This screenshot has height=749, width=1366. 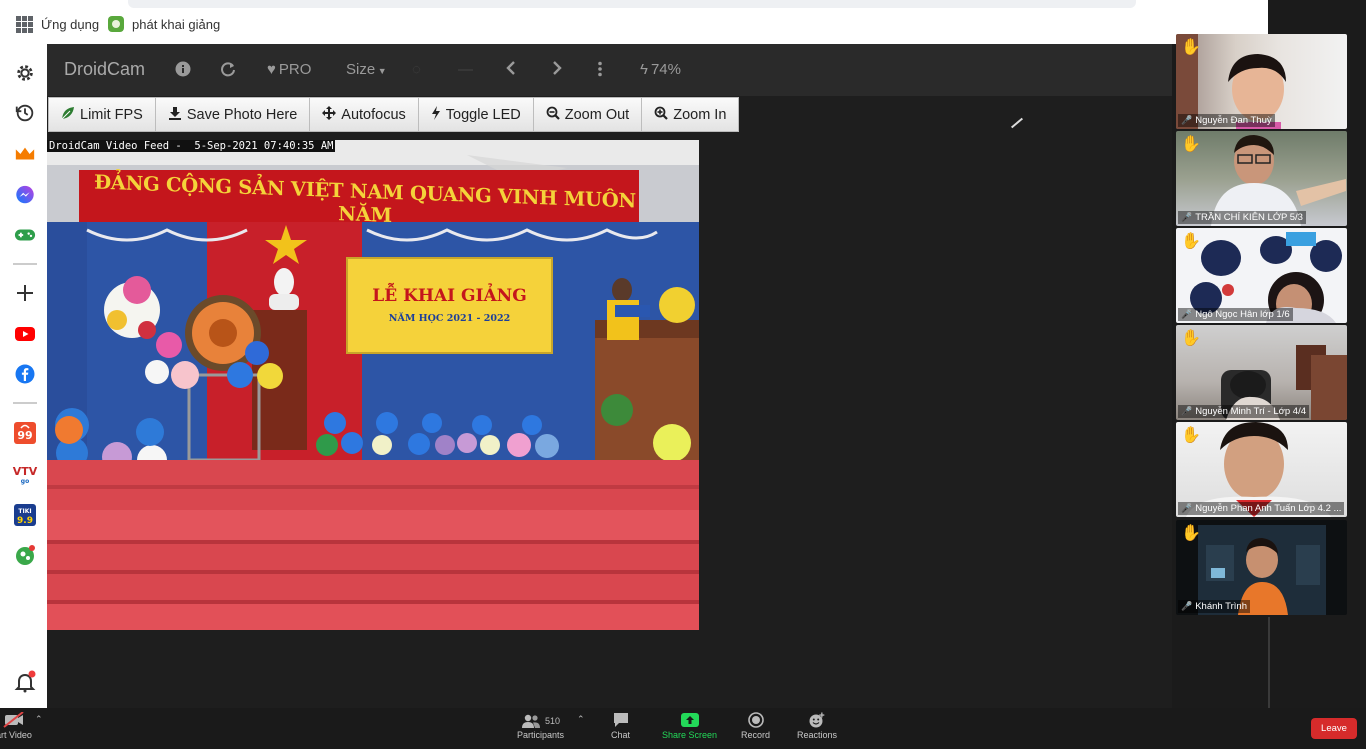 I want to click on facebook-icon, so click(x=25, y=374).